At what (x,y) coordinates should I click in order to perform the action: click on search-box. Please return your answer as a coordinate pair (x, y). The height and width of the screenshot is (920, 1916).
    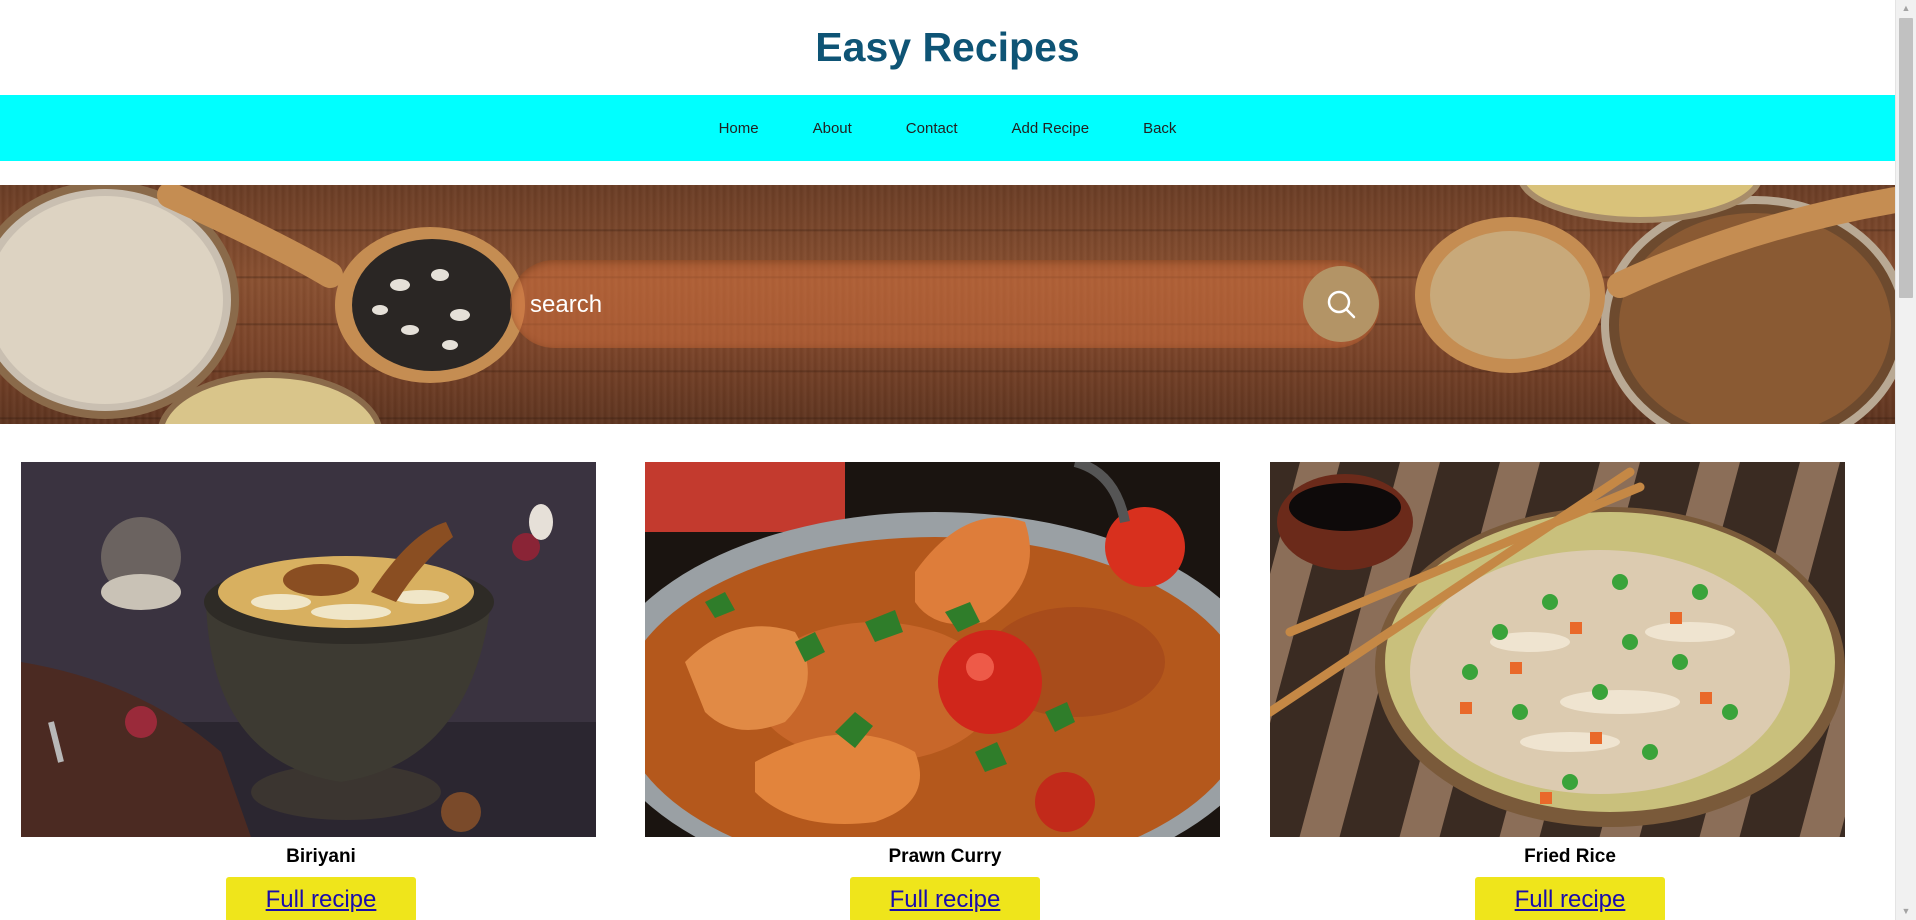
    Looking at the image, I should click on (945, 304).